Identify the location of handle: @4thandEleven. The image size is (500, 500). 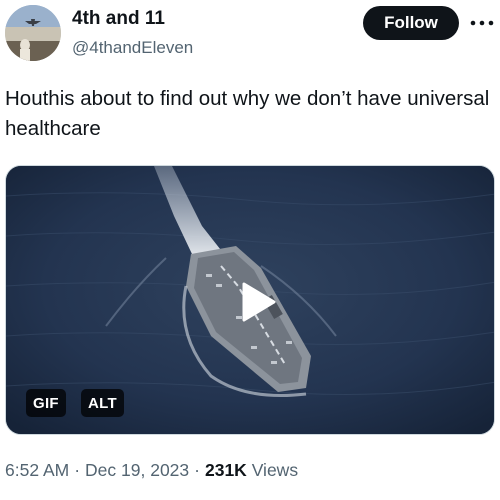
(132, 48).